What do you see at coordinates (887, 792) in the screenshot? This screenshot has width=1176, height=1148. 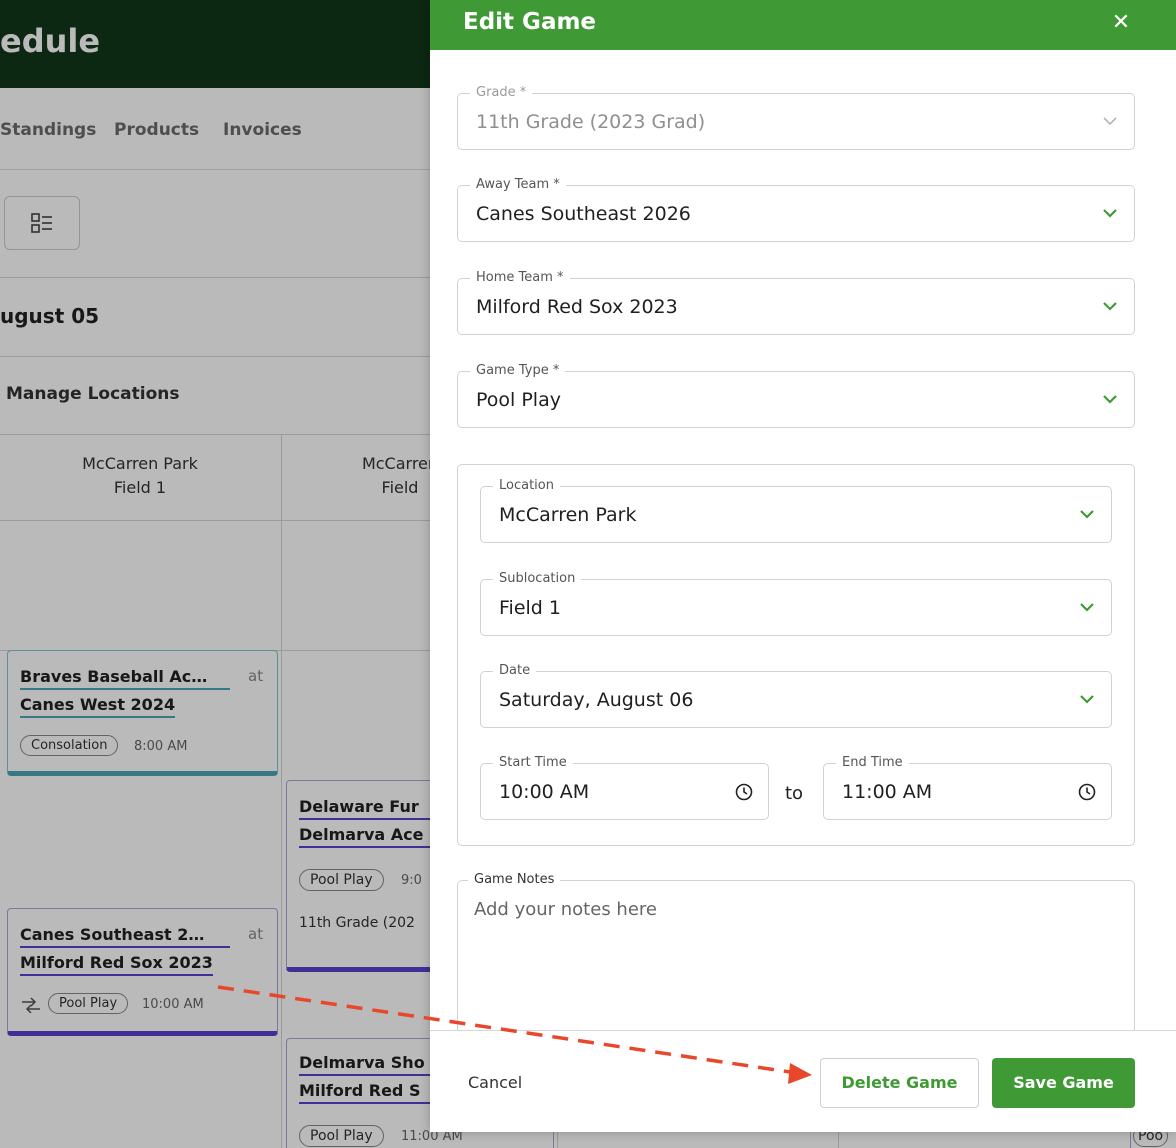 I see `end-time-value: 11:00 AM` at bounding box center [887, 792].